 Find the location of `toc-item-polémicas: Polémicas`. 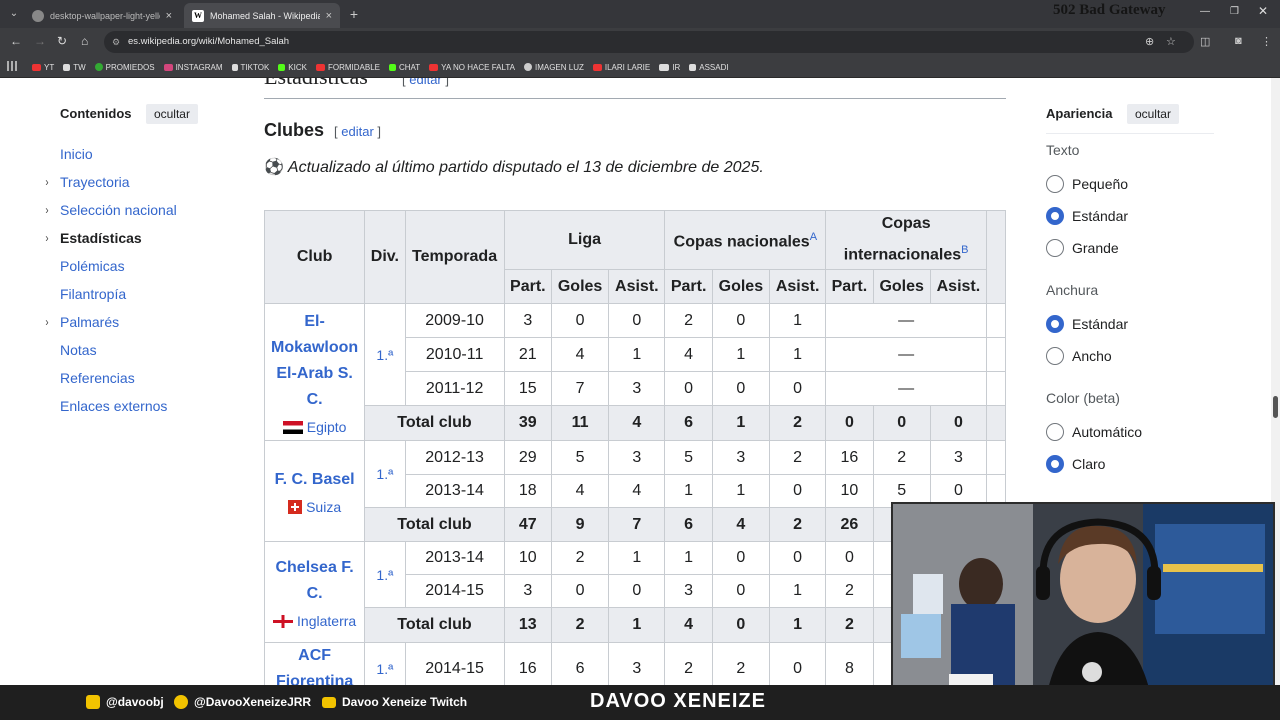

toc-item-polémicas: Polémicas is located at coordinates (145, 266).